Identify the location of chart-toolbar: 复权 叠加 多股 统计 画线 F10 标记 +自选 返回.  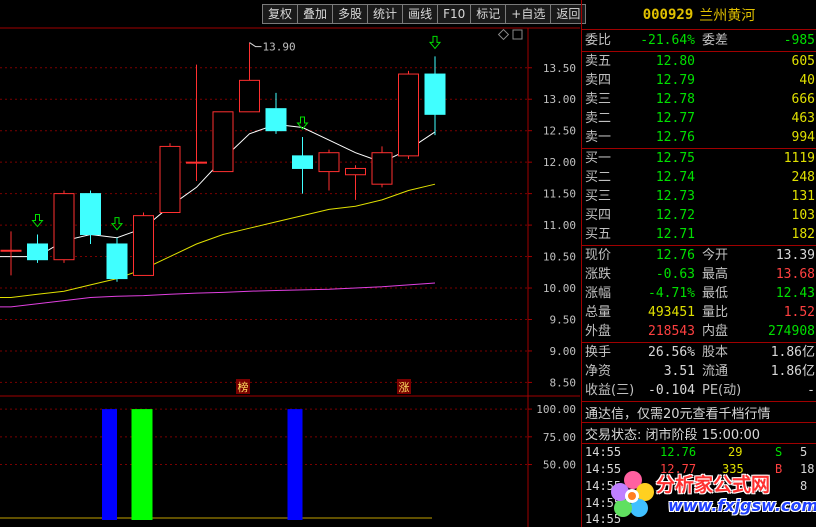
(424, 14).